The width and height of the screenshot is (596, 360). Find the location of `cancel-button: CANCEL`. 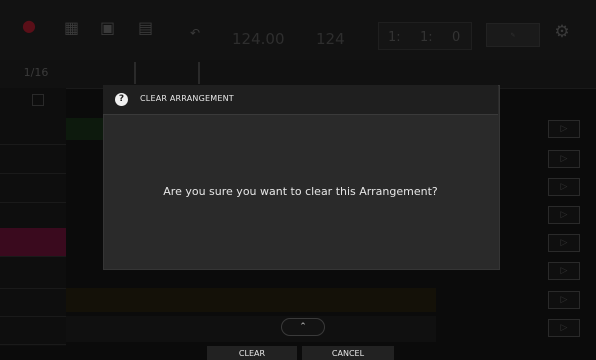

cancel-button: CANCEL is located at coordinates (348, 353).